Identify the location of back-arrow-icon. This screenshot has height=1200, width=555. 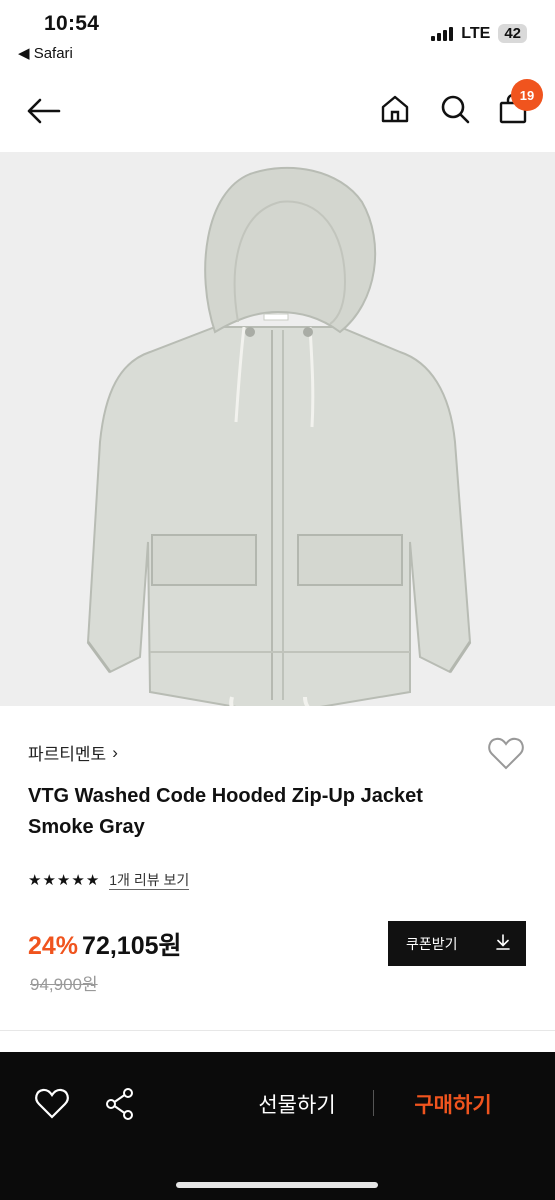
(43, 111).